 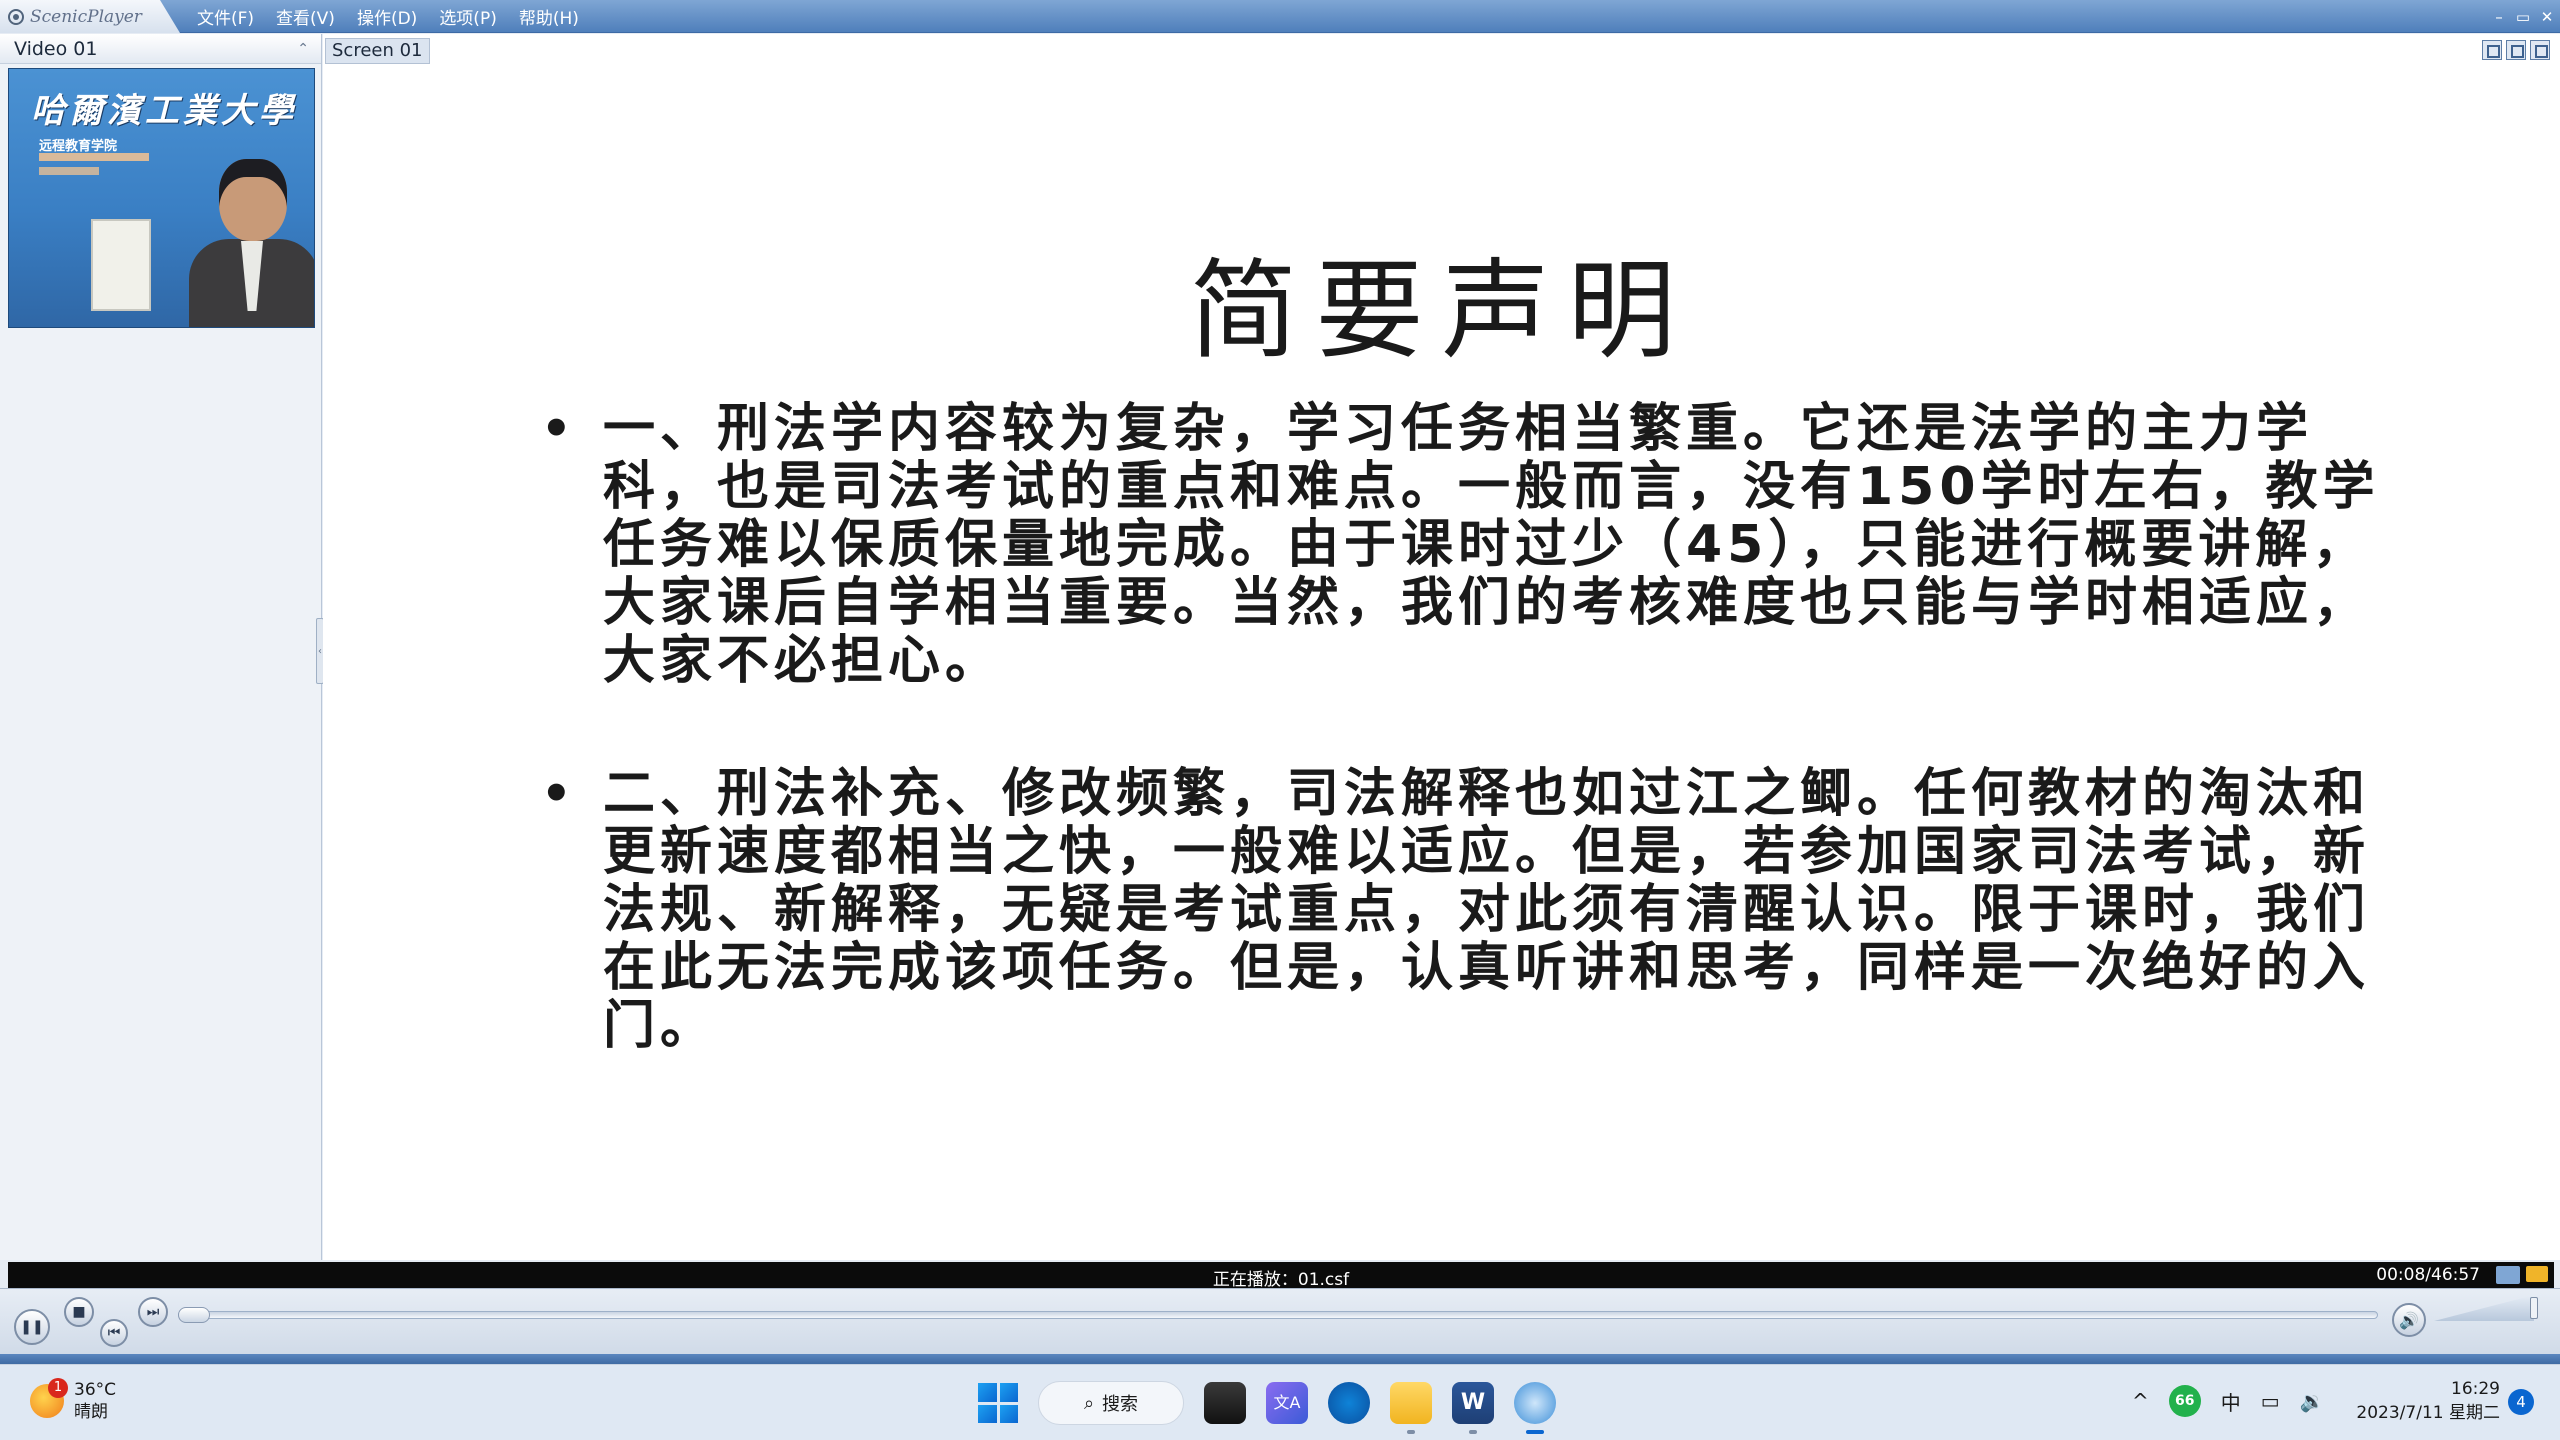 I want to click on system-tray: ^ 66 中 ▭ 🔉, so click(x=2228, y=1401).